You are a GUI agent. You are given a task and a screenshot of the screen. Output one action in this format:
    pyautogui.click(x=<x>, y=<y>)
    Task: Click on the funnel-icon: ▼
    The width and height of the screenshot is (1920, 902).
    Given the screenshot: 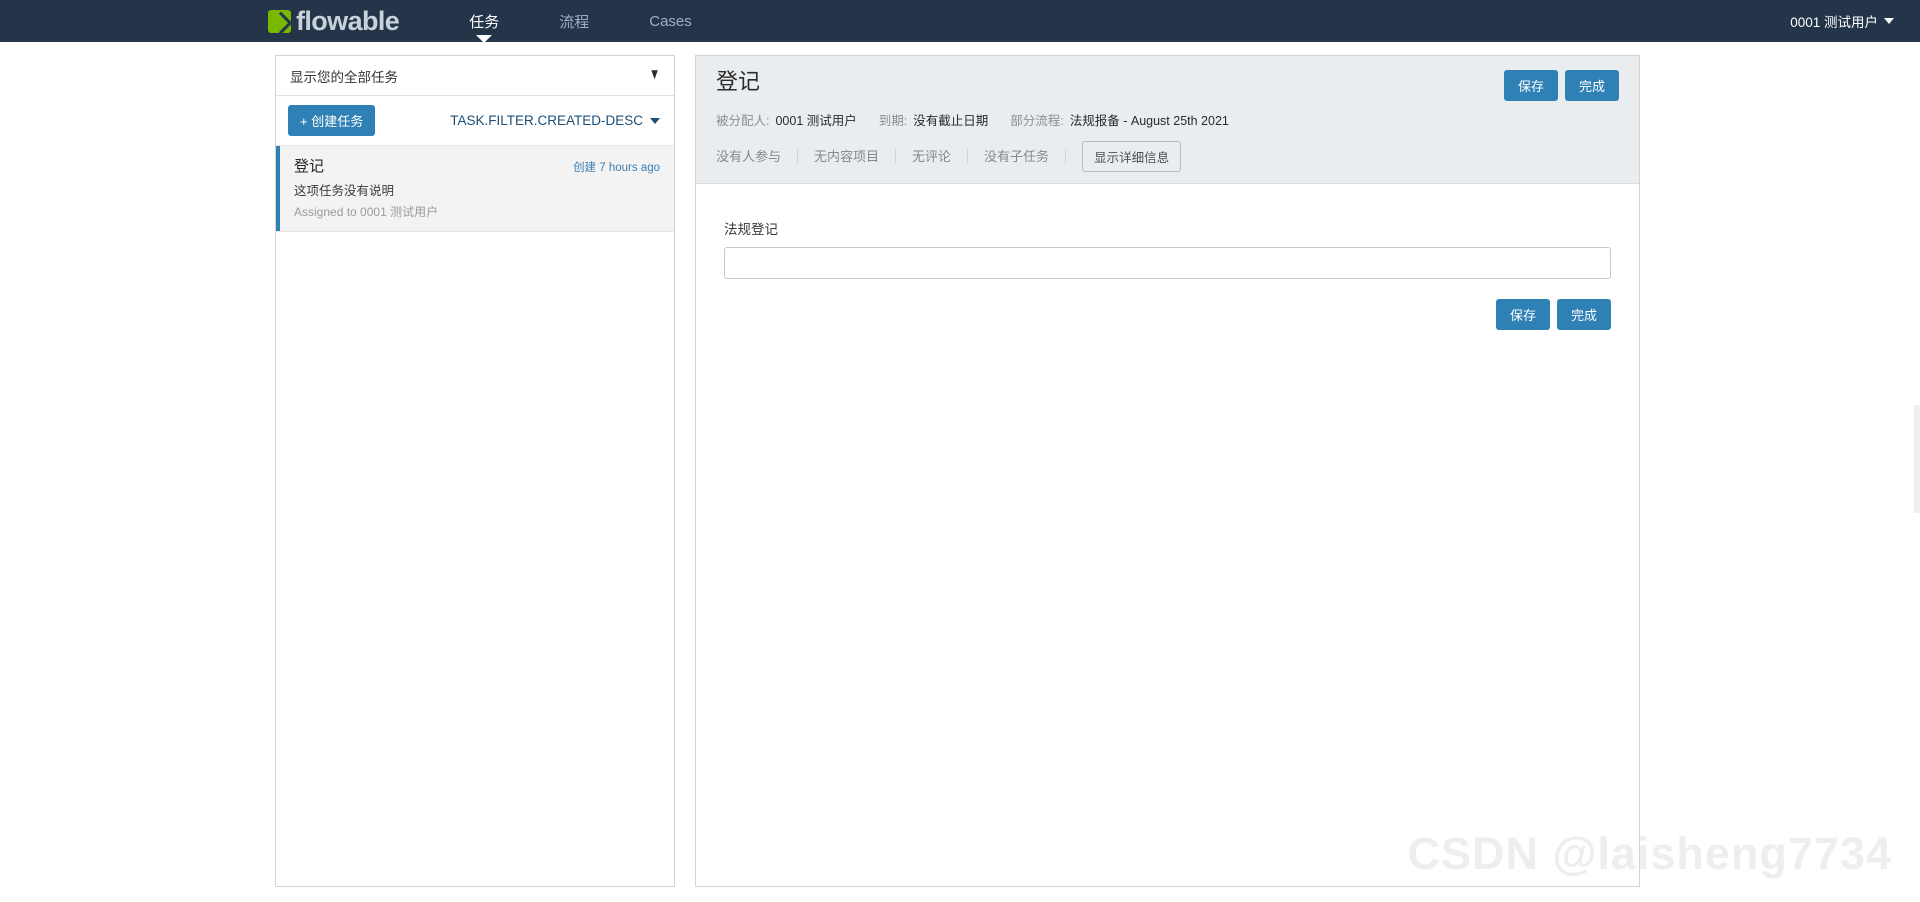 What is the action you would take?
    pyautogui.click(x=654, y=75)
    